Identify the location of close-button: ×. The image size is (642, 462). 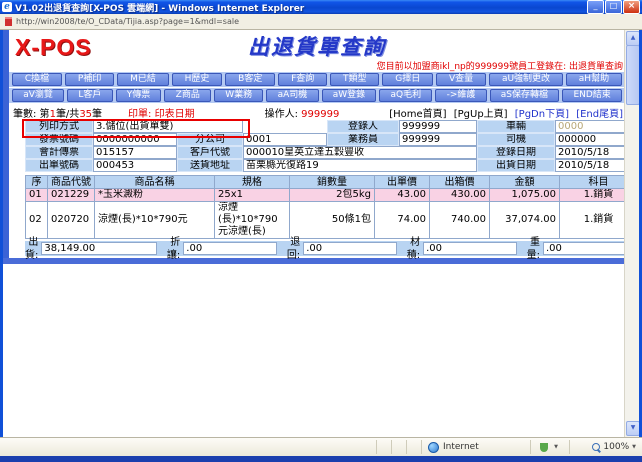
(631, 7).